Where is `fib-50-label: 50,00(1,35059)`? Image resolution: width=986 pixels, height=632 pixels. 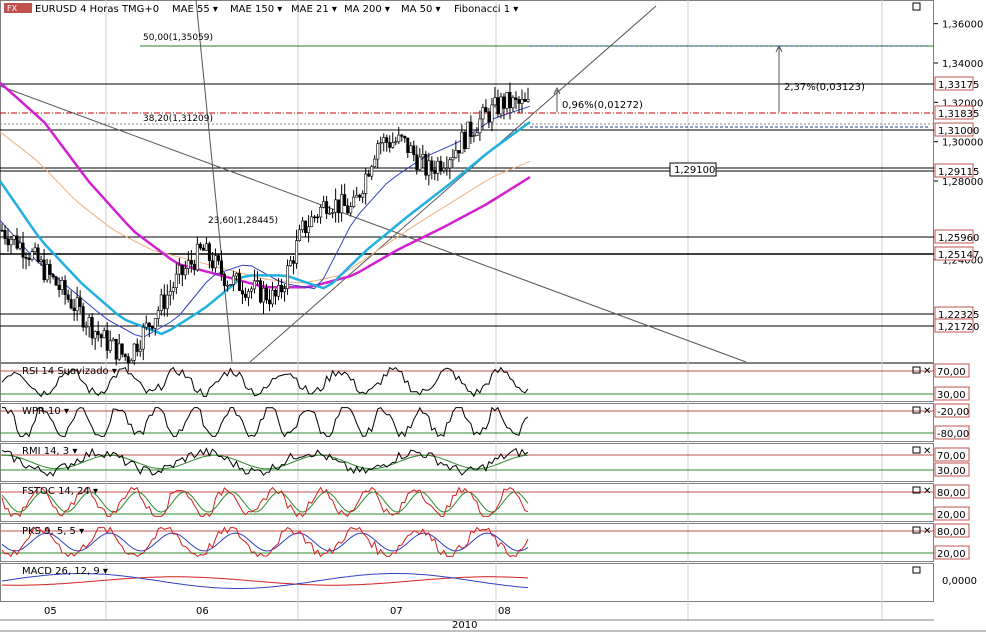 fib-50-label: 50,00(1,35059) is located at coordinates (178, 38).